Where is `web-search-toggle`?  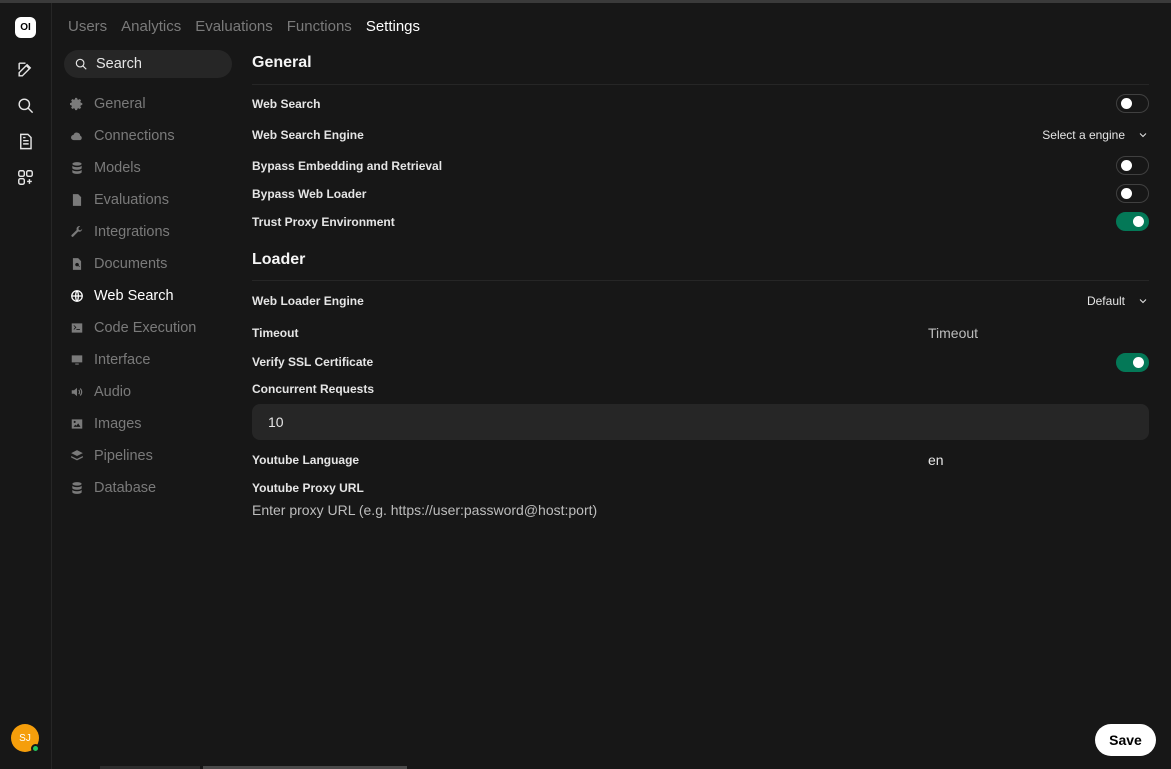 web-search-toggle is located at coordinates (1132, 103).